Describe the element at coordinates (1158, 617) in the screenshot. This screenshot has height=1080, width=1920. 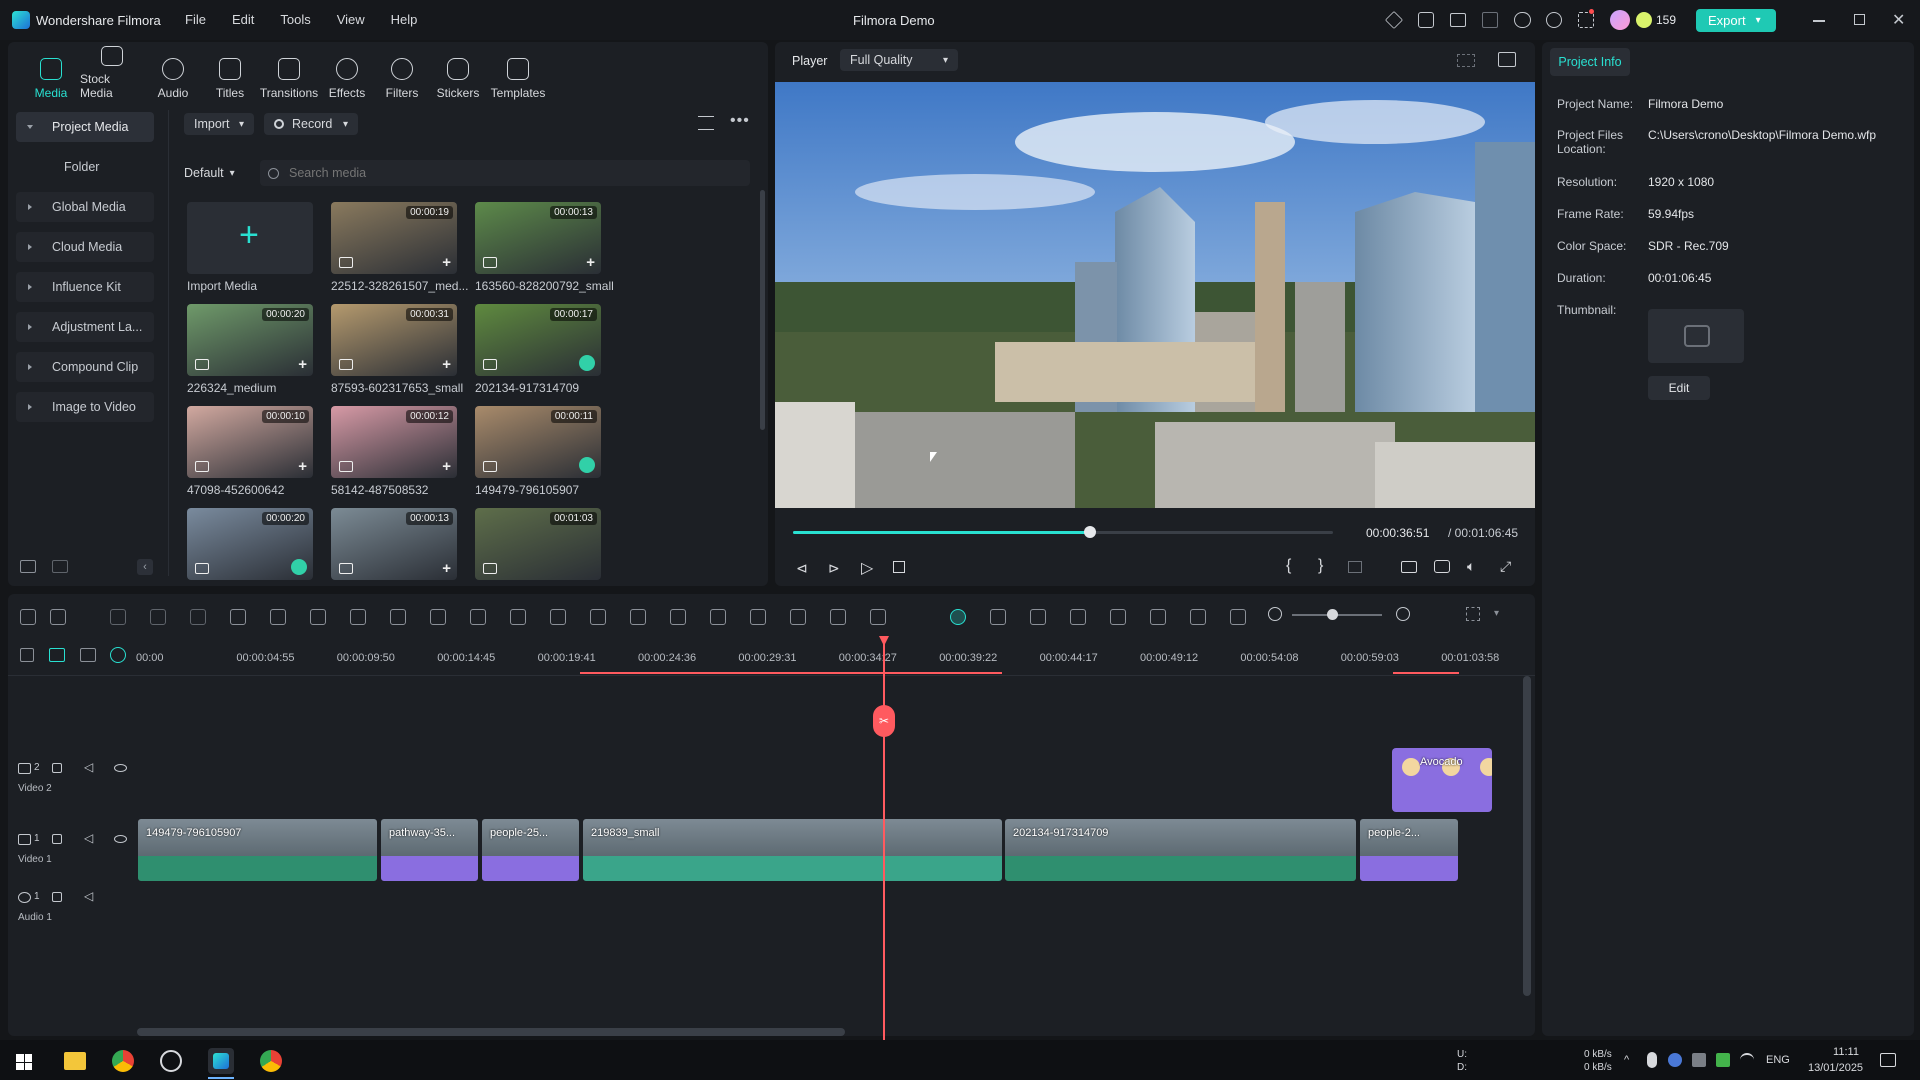
I see `subtitles-icon` at that location.